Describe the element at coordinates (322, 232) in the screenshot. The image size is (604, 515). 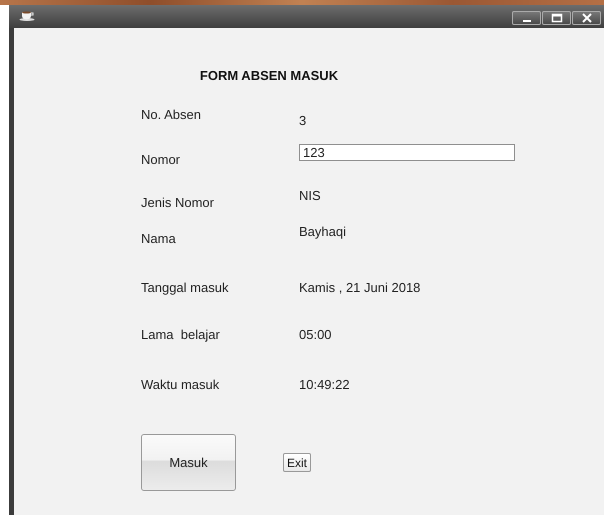
I see `field-value: Bayhaqi` at that location.